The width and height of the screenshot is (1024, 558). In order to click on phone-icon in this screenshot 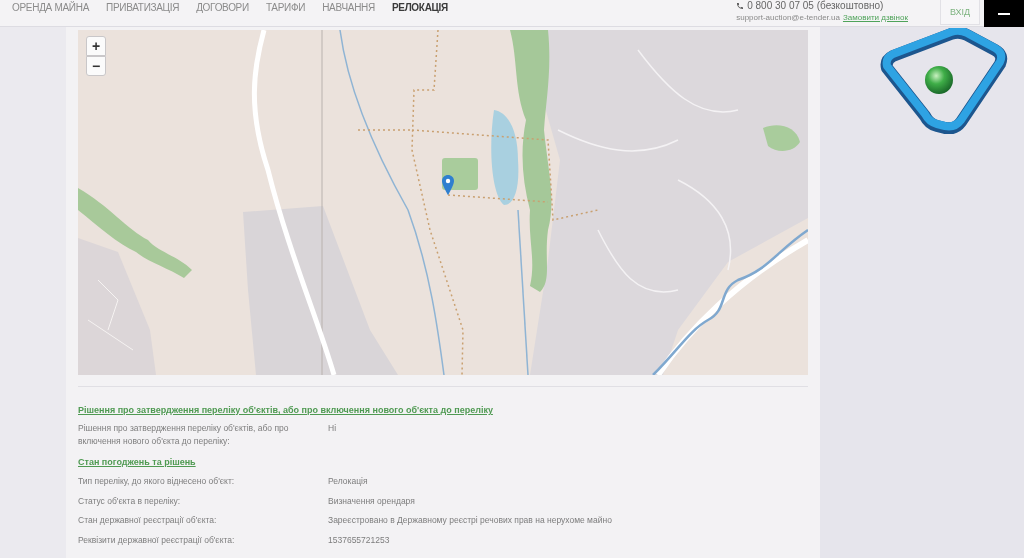, I will do `click(740, 5)`.